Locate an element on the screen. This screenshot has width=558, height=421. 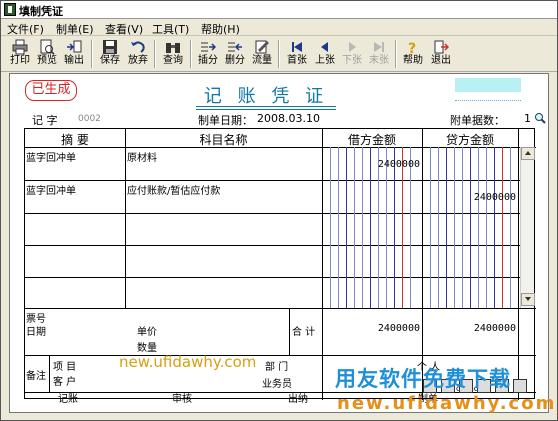
arrow-down-icon is located at coordinates (528, 299).